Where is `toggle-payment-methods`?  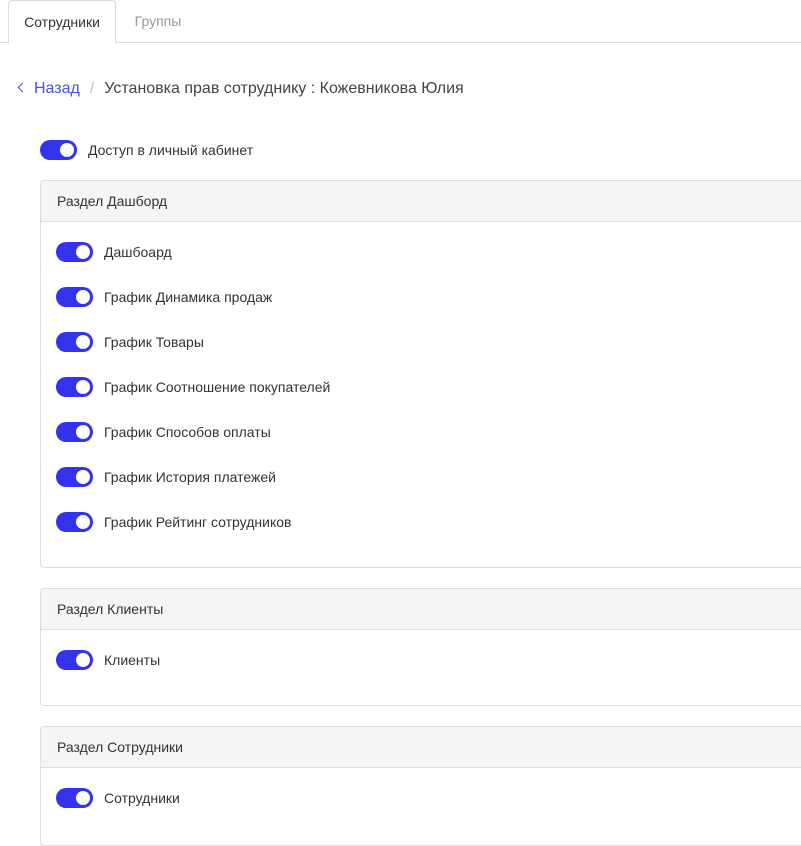 toggle-payment-methods is located at coordinates (74, 432).